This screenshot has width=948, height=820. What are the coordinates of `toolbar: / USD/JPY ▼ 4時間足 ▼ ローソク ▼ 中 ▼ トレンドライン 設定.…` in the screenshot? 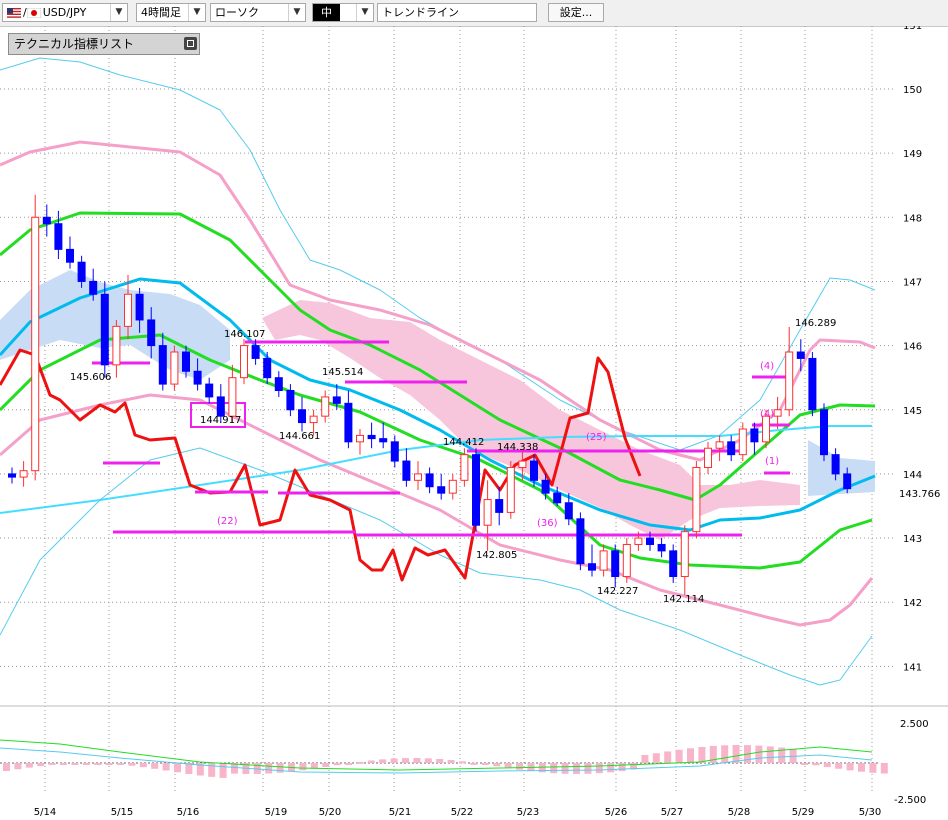 It's located at (474, 13).